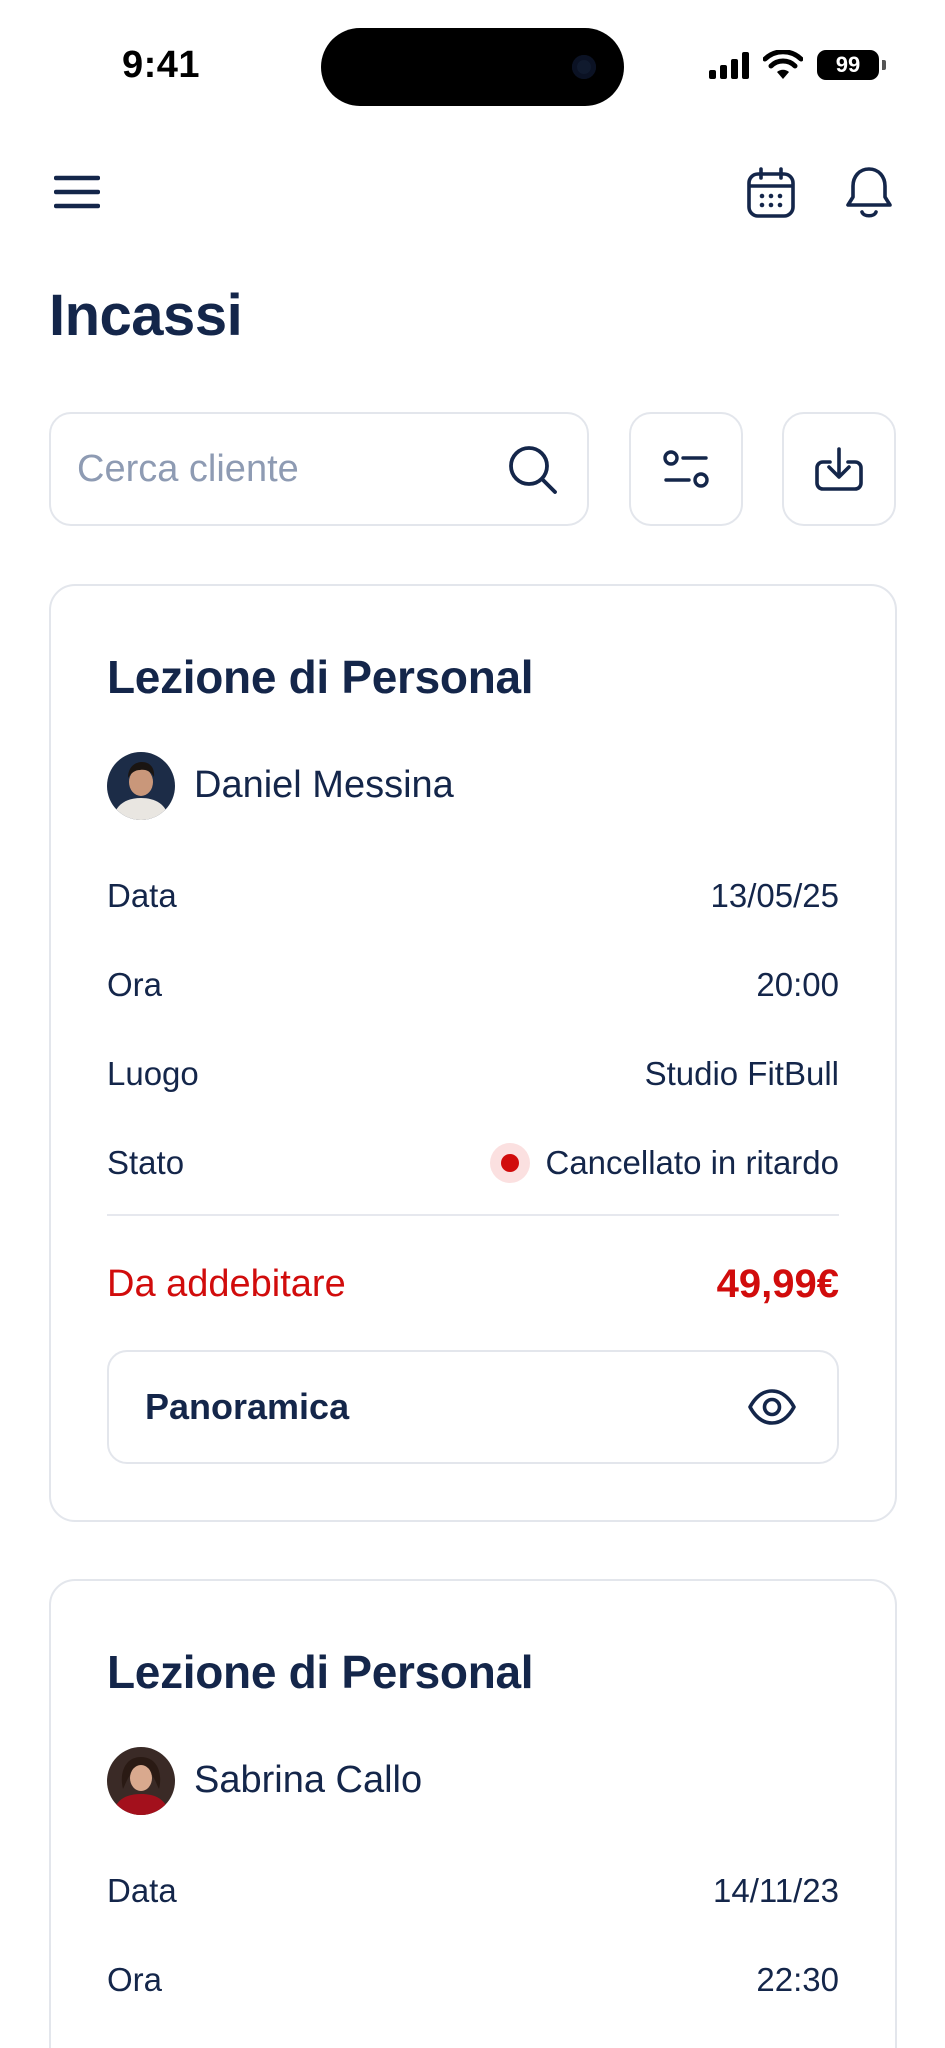 The height and width of the screenshot is (2048, 945). I want to click on detail-value: 20:00, so click(797, 984).